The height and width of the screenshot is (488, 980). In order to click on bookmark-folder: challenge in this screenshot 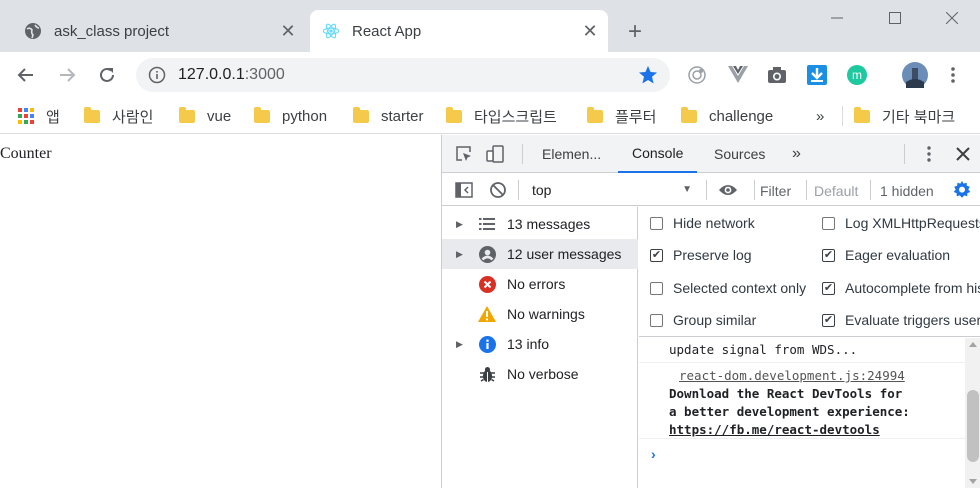, I will do `click(727, 116)`.